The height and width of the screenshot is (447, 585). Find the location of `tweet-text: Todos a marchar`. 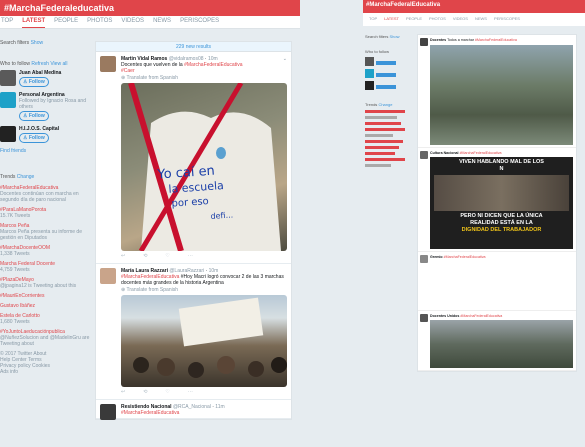

tweet-text: Todos a marchar is located at coordinates (460, 40).